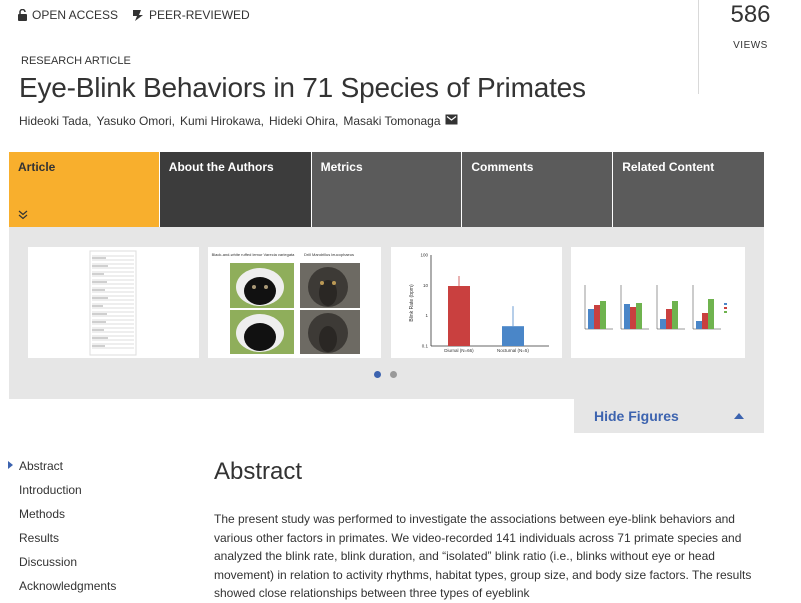  Describe the element at coordinates (222, 121) in the screenshot. I see `author-link: Kumi Hirokawa,` at that location.